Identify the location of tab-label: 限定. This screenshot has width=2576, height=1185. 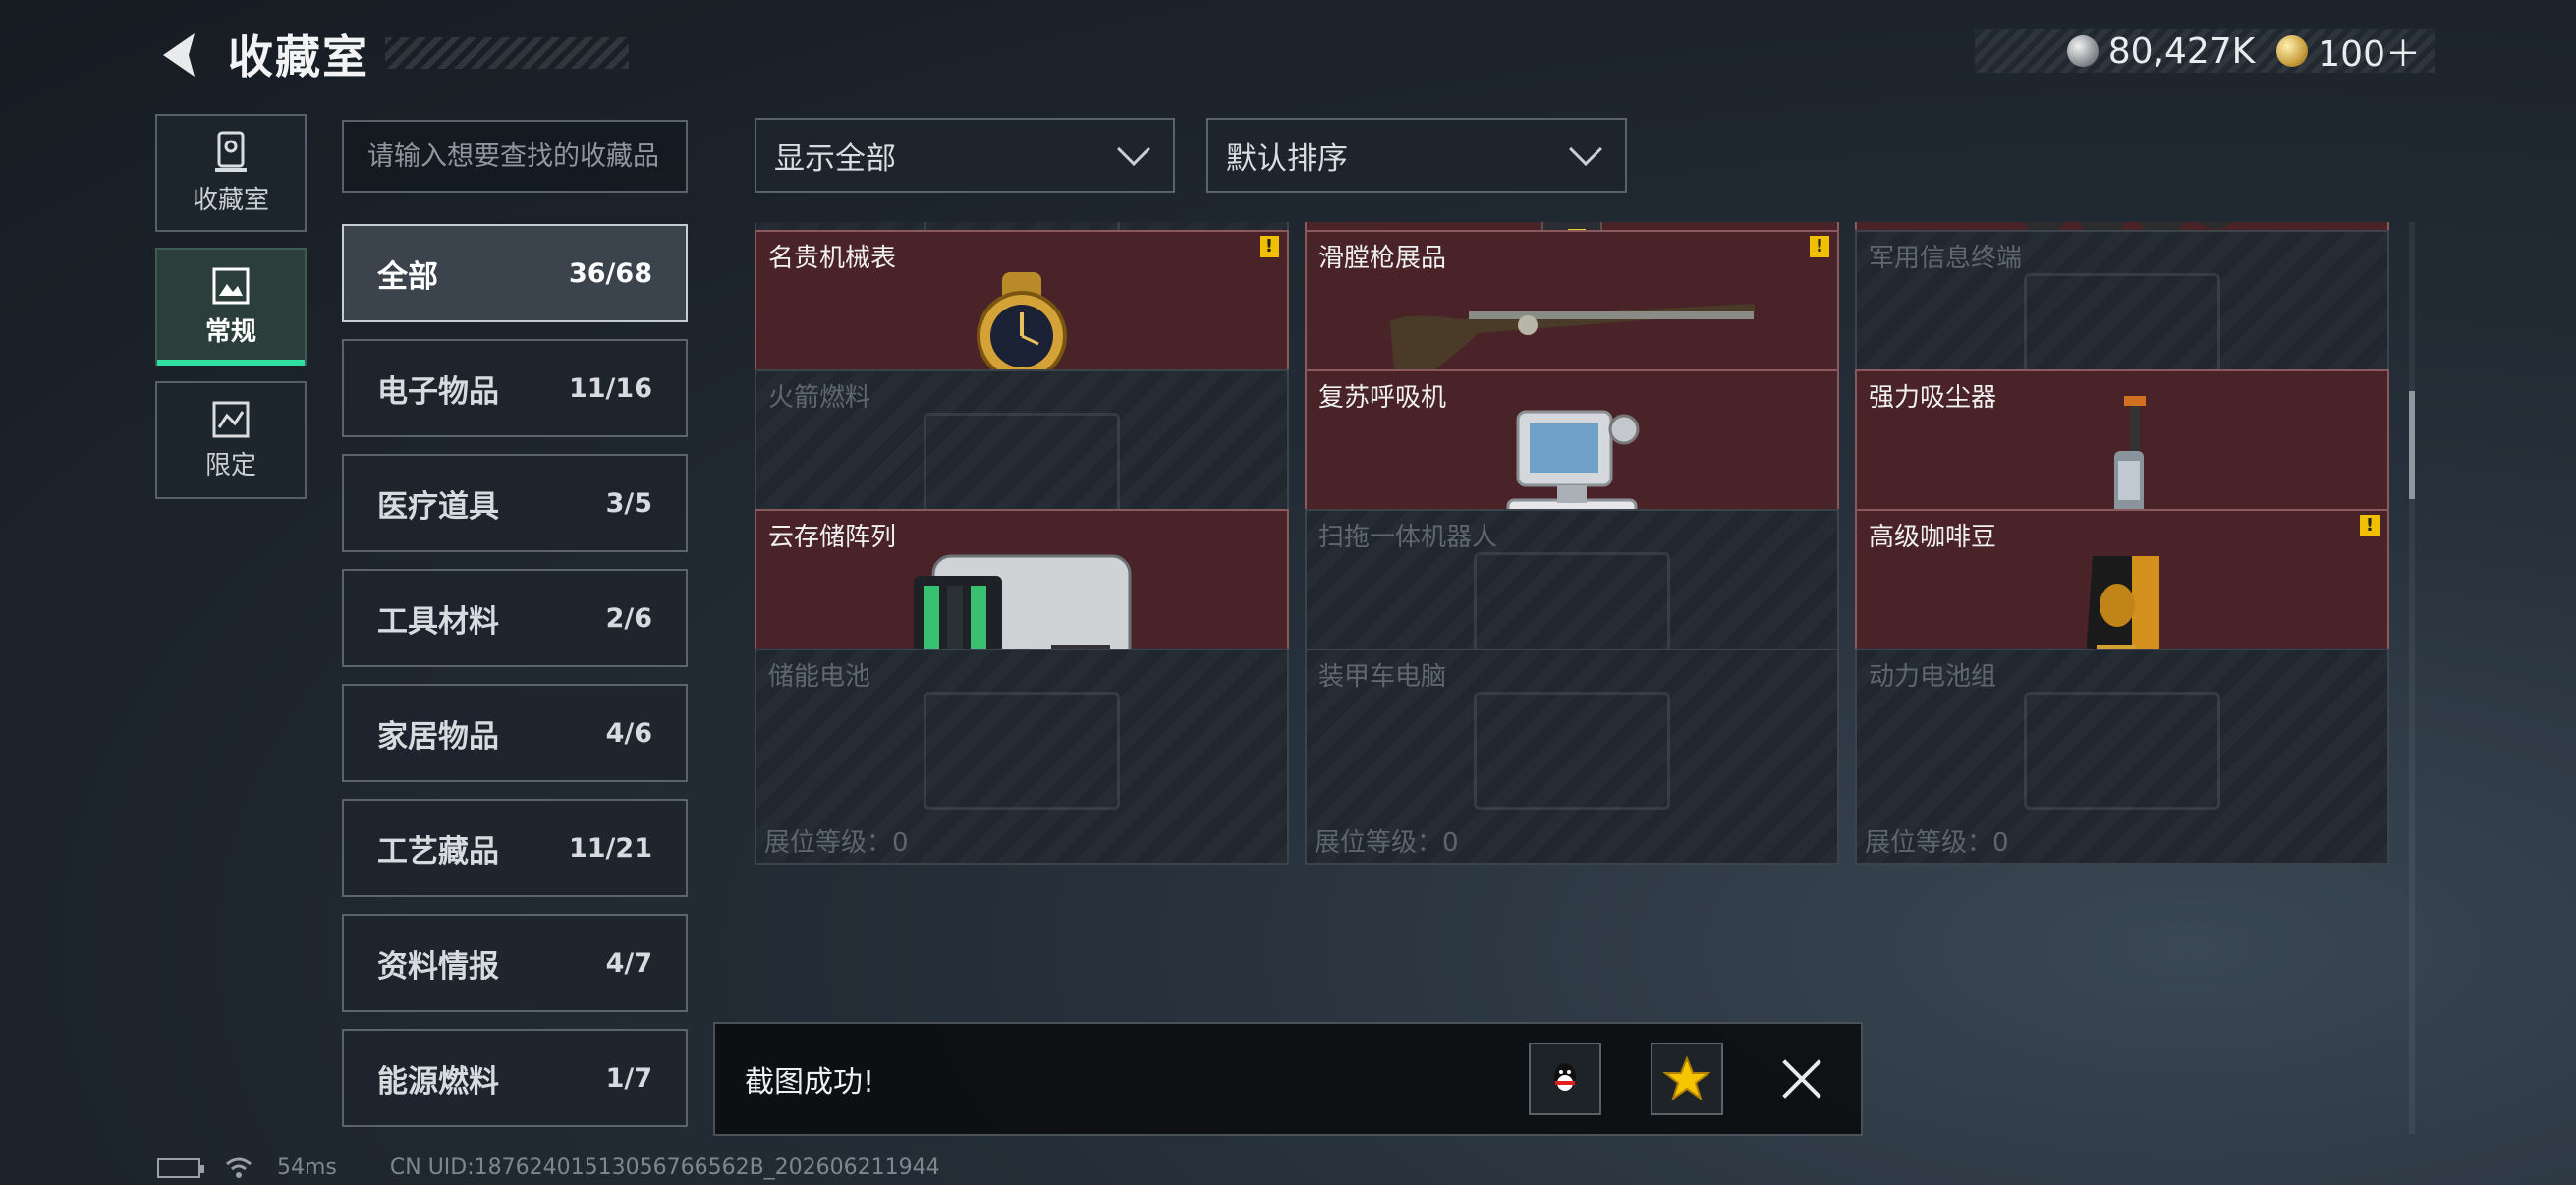
(230, 465).